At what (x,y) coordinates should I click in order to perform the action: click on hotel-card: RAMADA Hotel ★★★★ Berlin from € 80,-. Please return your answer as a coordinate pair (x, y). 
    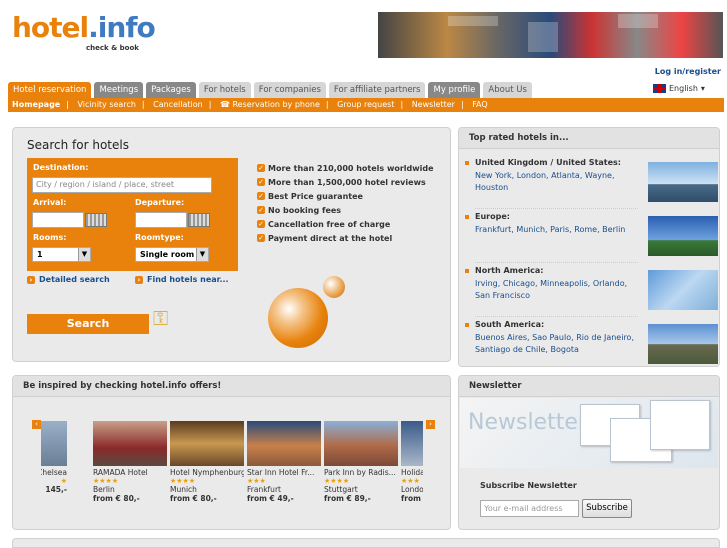
    Looking at the image, I should click on (130, 462).